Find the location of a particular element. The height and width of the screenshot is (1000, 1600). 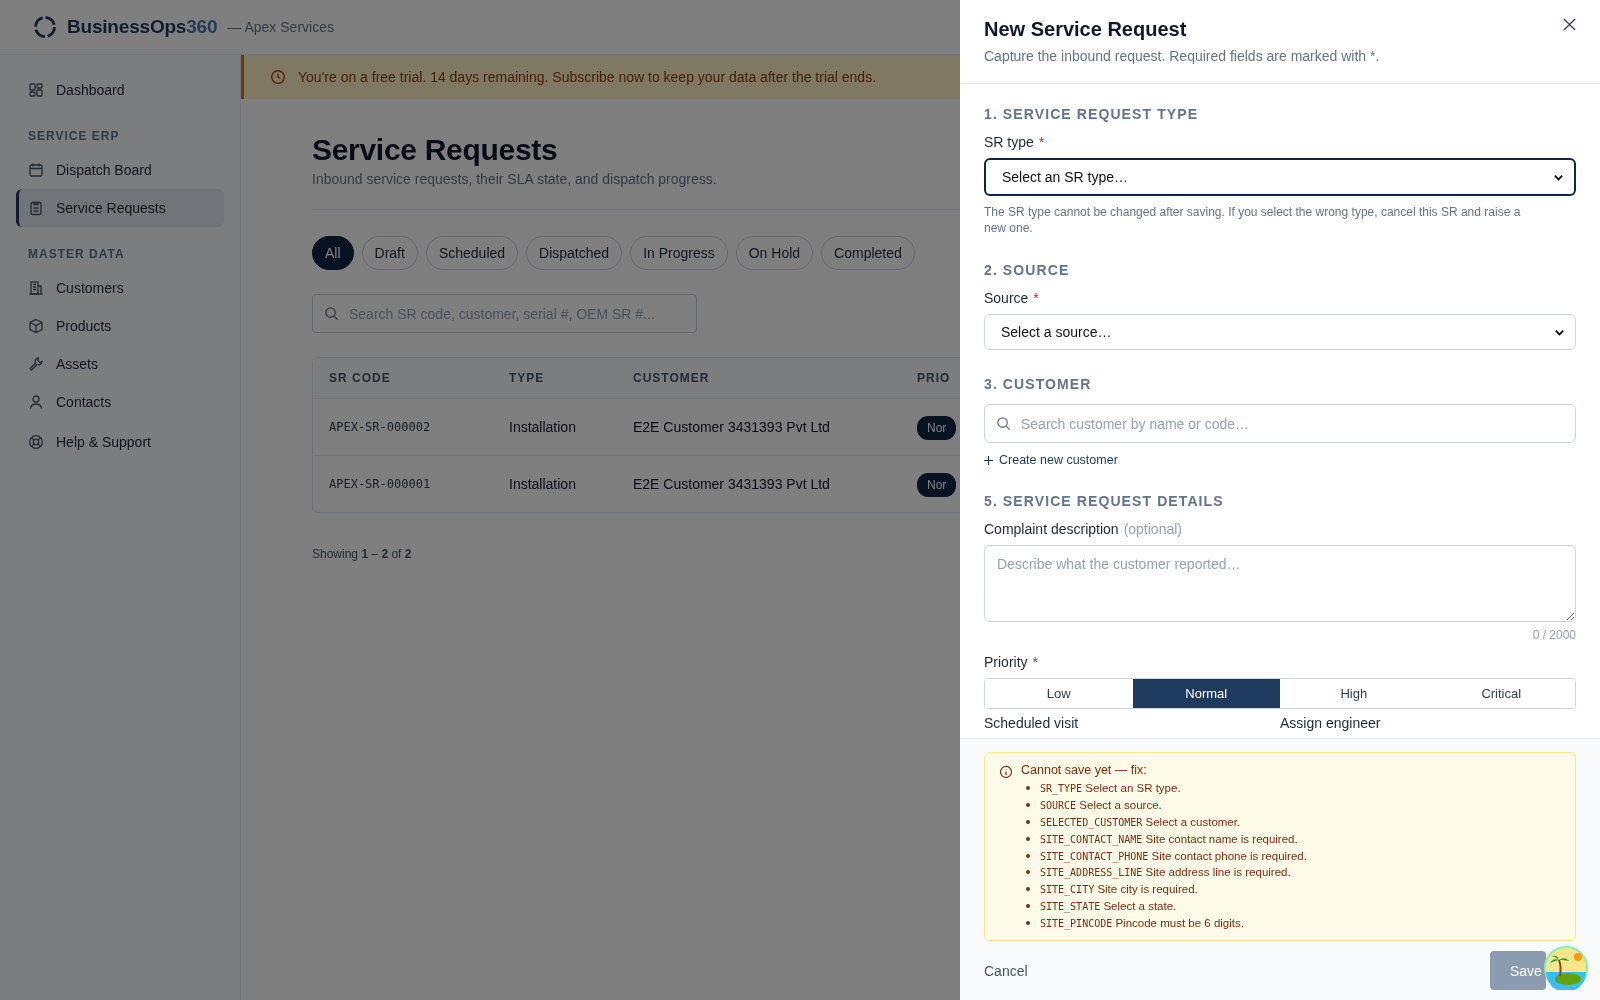

section-heading: 1. SERVICE REQUEST TYPE is located at coordinates (1092, 114).